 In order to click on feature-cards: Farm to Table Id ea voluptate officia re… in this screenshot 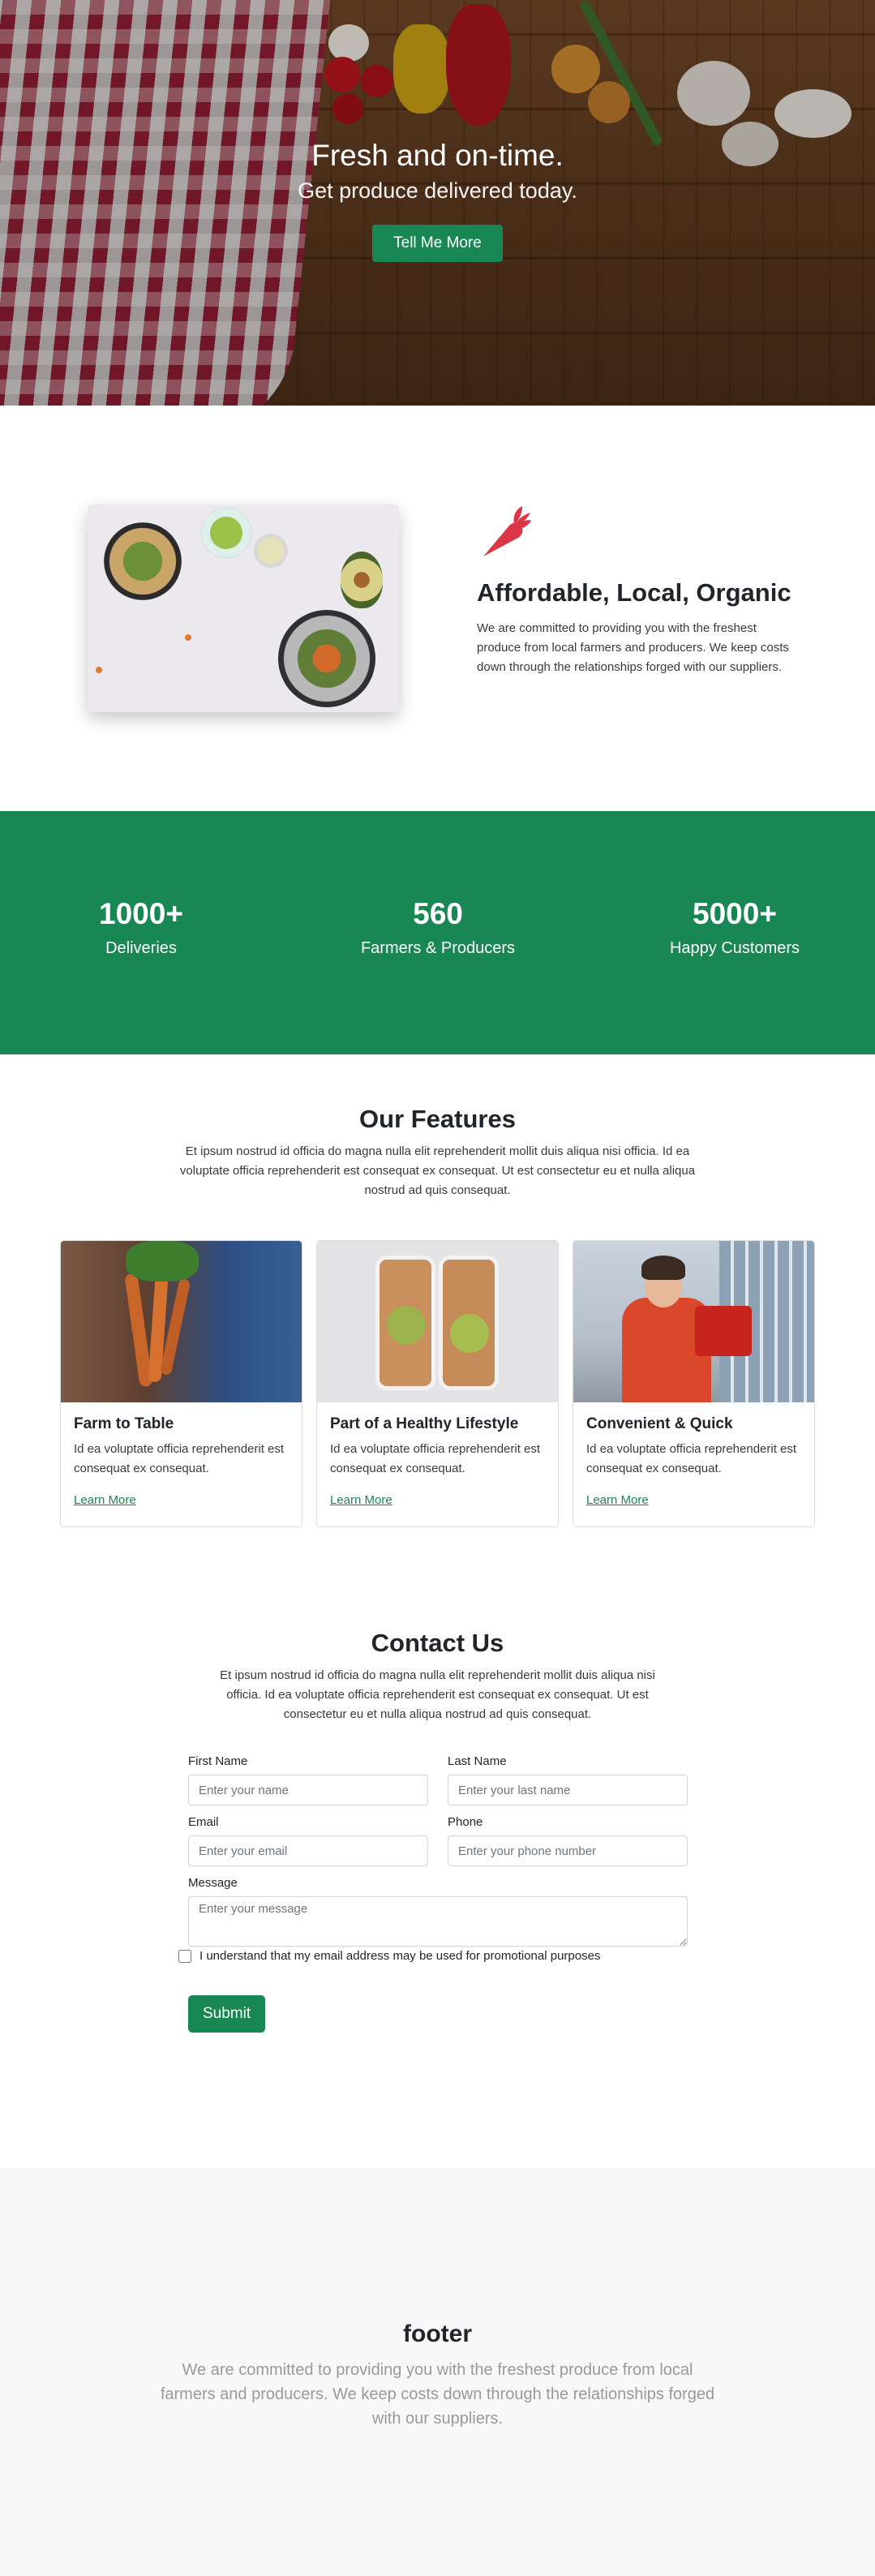, I will do `click(438, 1383)`.